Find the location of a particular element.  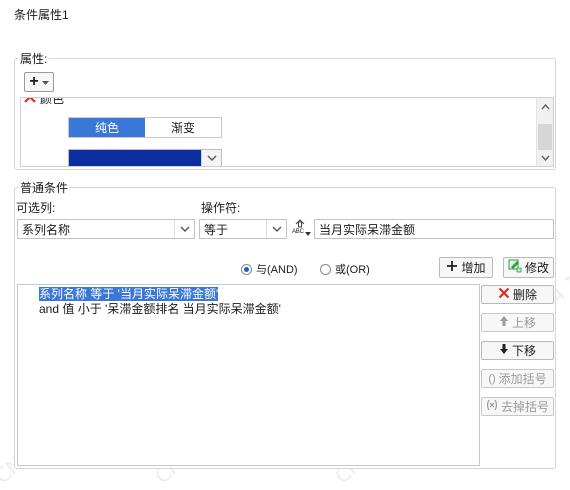

move-down-button: 下移 is located at coordinates (517, 350).